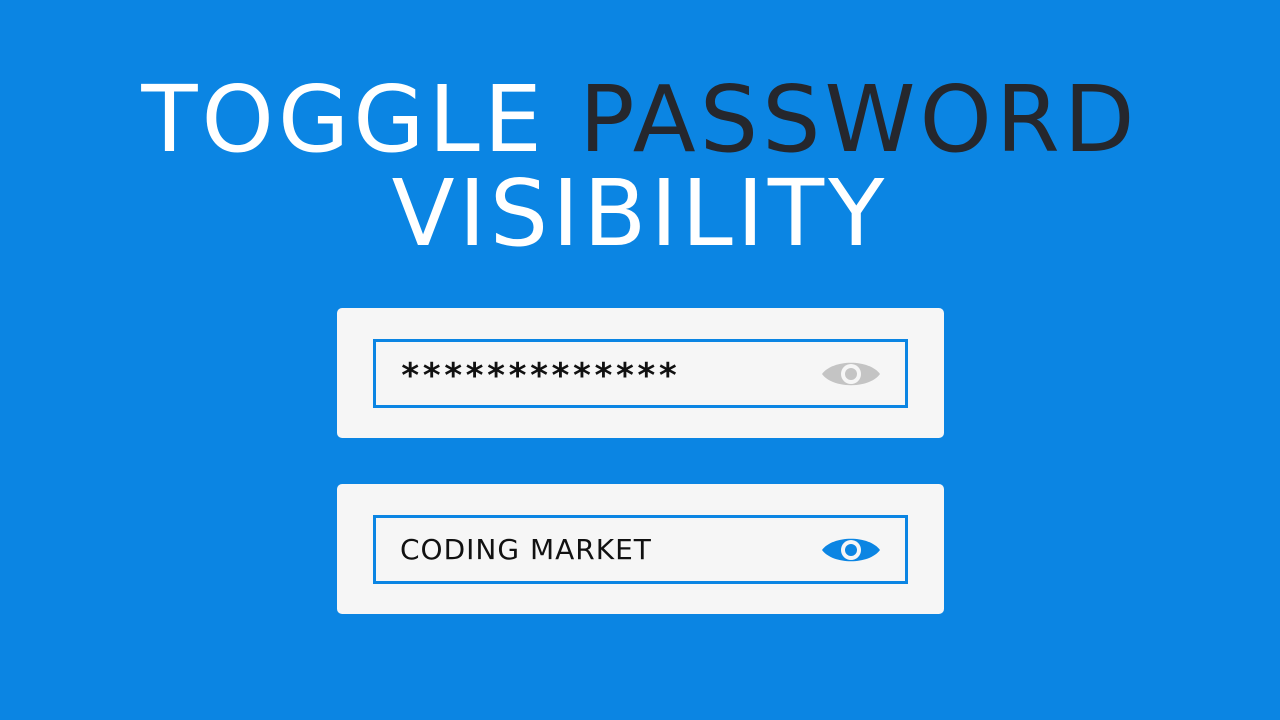 The image size is (1280, 720). What do you see at coordinates (539, 376) in the screenshot?
I see `password-masked-value: *************` at bounding box center [539, 376].